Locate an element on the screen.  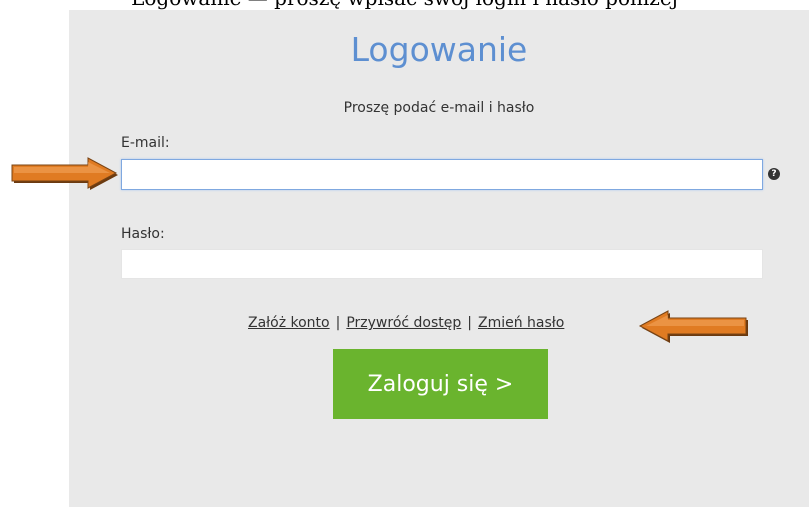
login-button: Zaloguj się > is located at coordinates (440, 384).